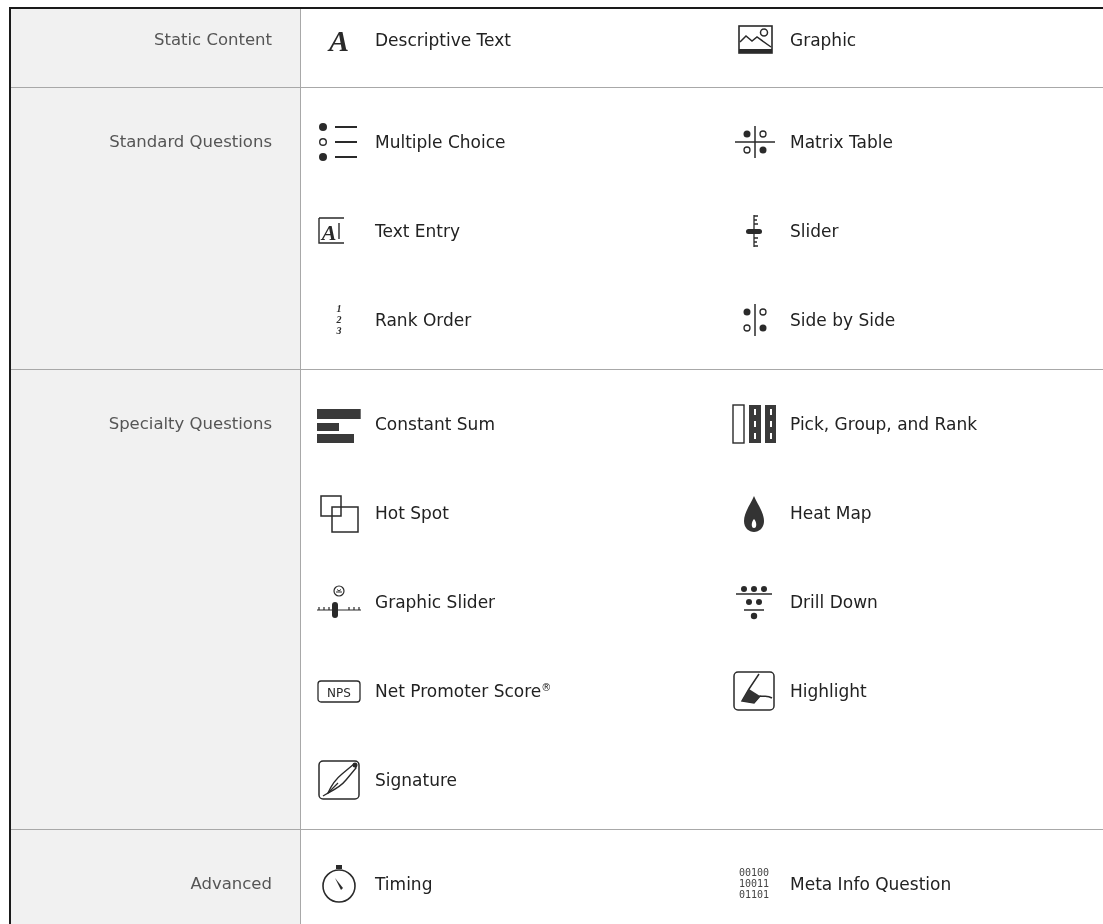 This screenshot has width=1103, height=924. What do you see at coordinates (190, 423) in the screenshot?
I see `section-label: Specialty Questions` at bounding box center [190, 423].